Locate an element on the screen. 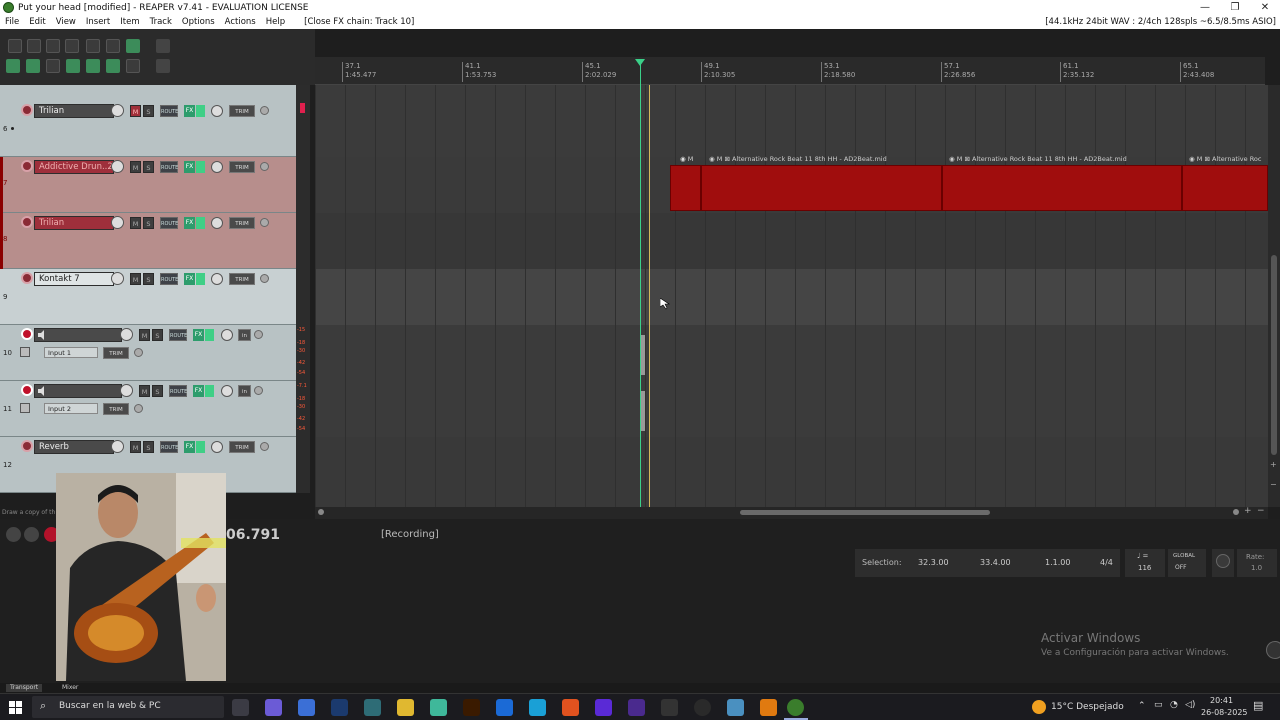  tab-transport: Transport is located at coordinates (24, 688).